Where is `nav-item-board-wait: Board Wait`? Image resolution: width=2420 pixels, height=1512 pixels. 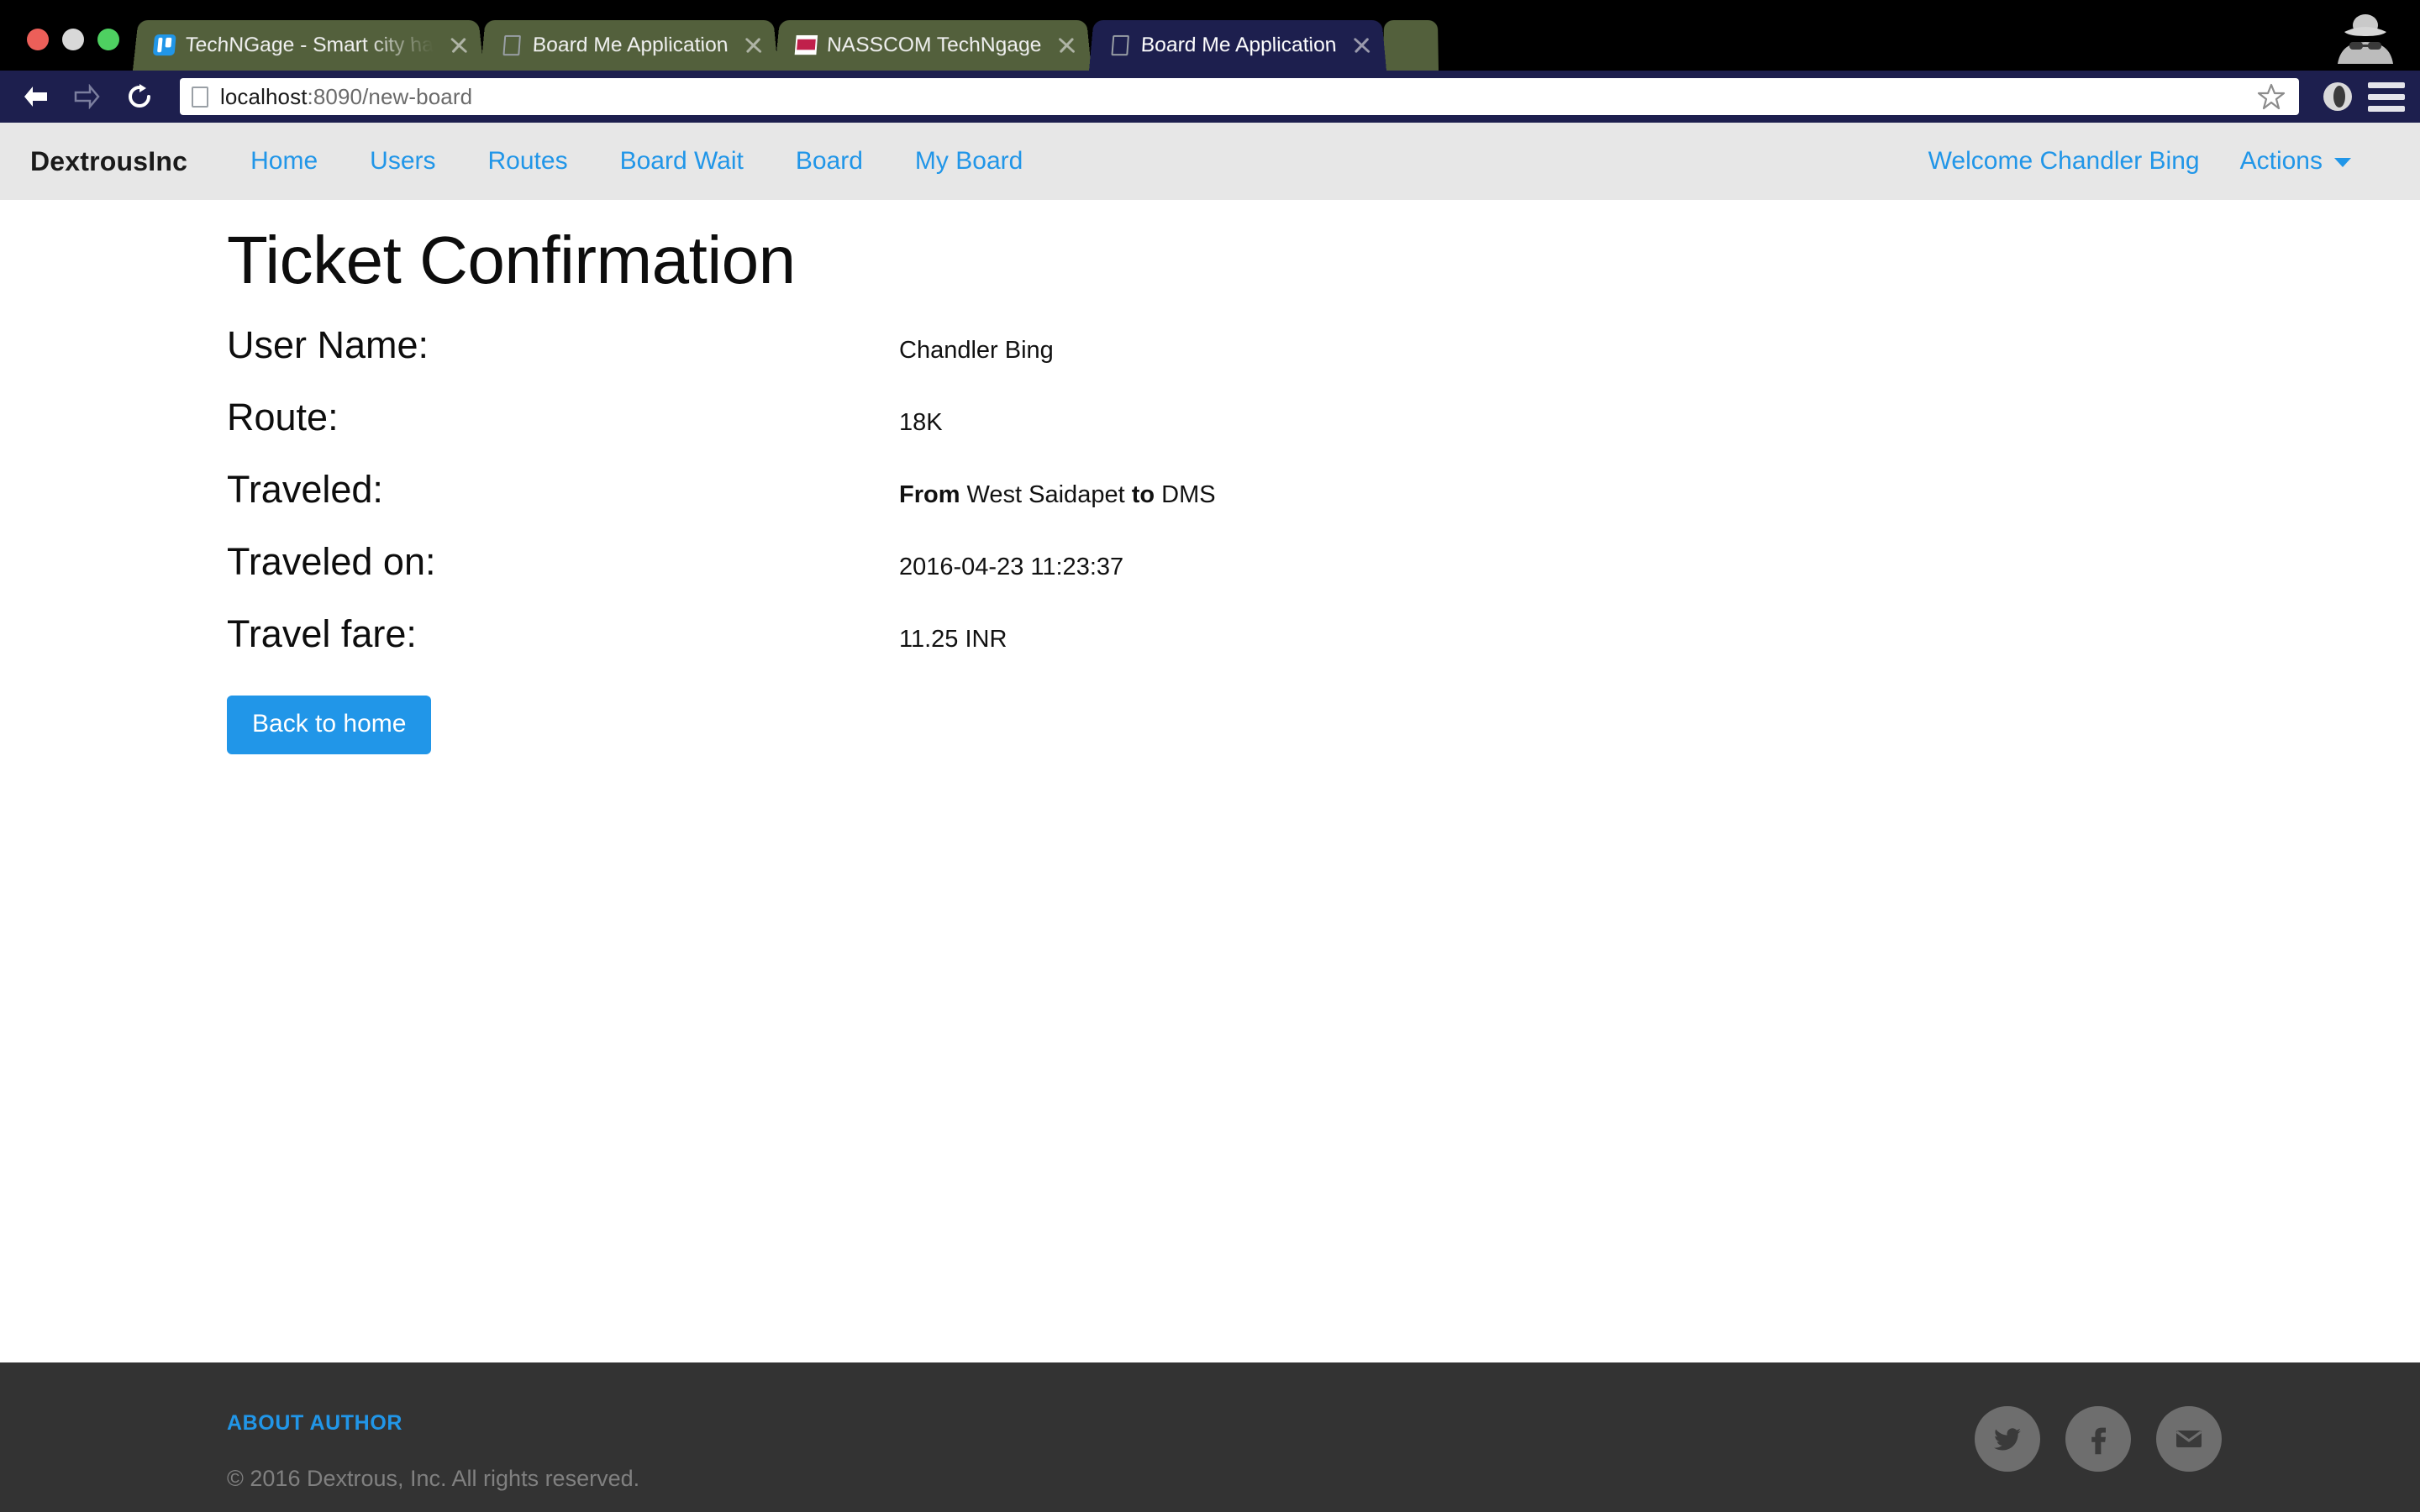
nav-item-board-wait: Board Wait is located at coordinates (682, 161).